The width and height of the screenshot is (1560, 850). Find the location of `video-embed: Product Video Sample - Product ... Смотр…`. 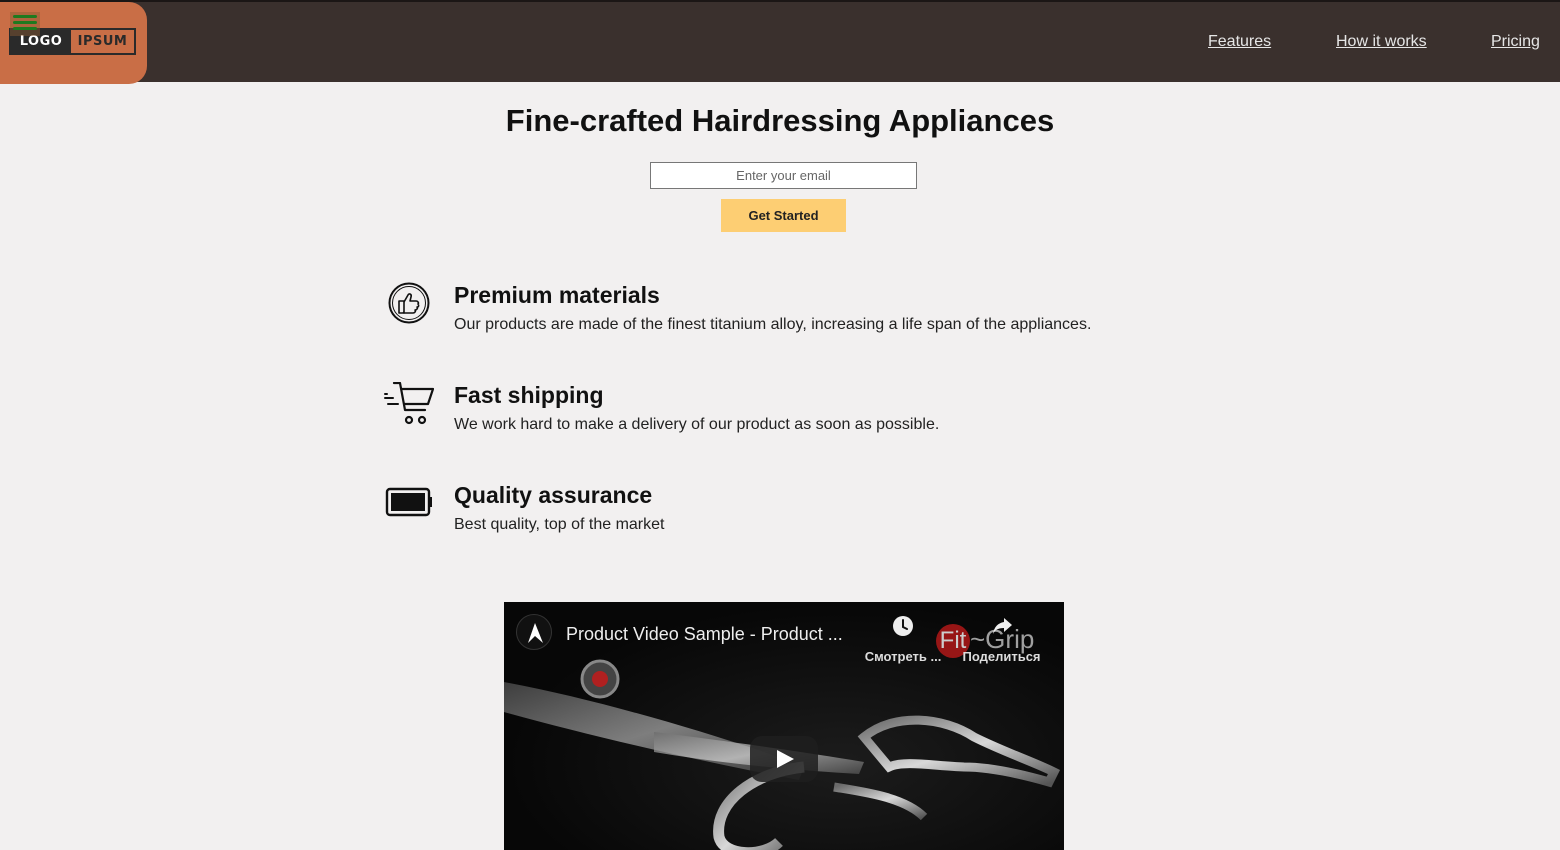

video-embed: Product Video Sample - Product ... Смотр… is located at coordinates (784, 726).